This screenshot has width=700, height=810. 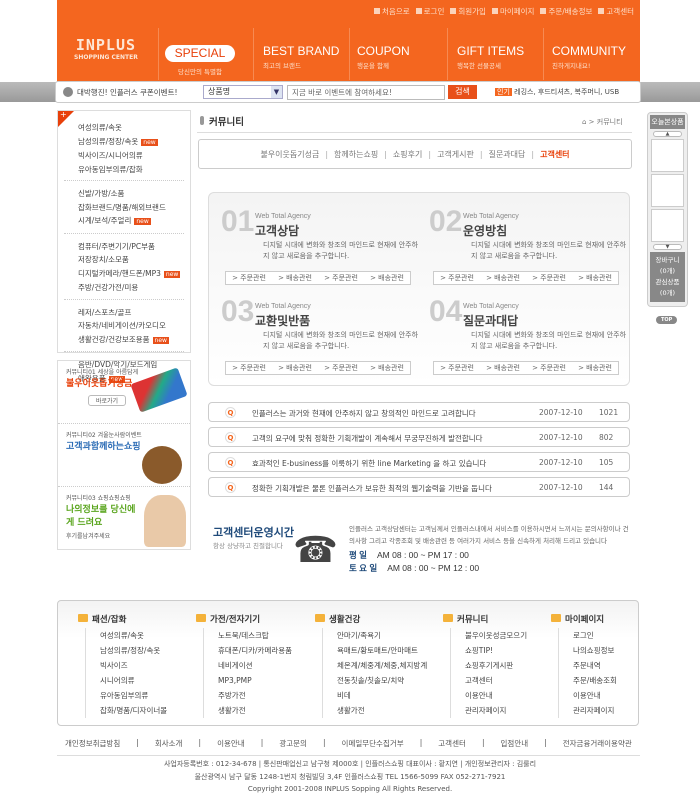 What do you see at coordinates (407, 154) in the screenshot?
I see `tab: 쇼핑후기` at bounding box center [407, 154].